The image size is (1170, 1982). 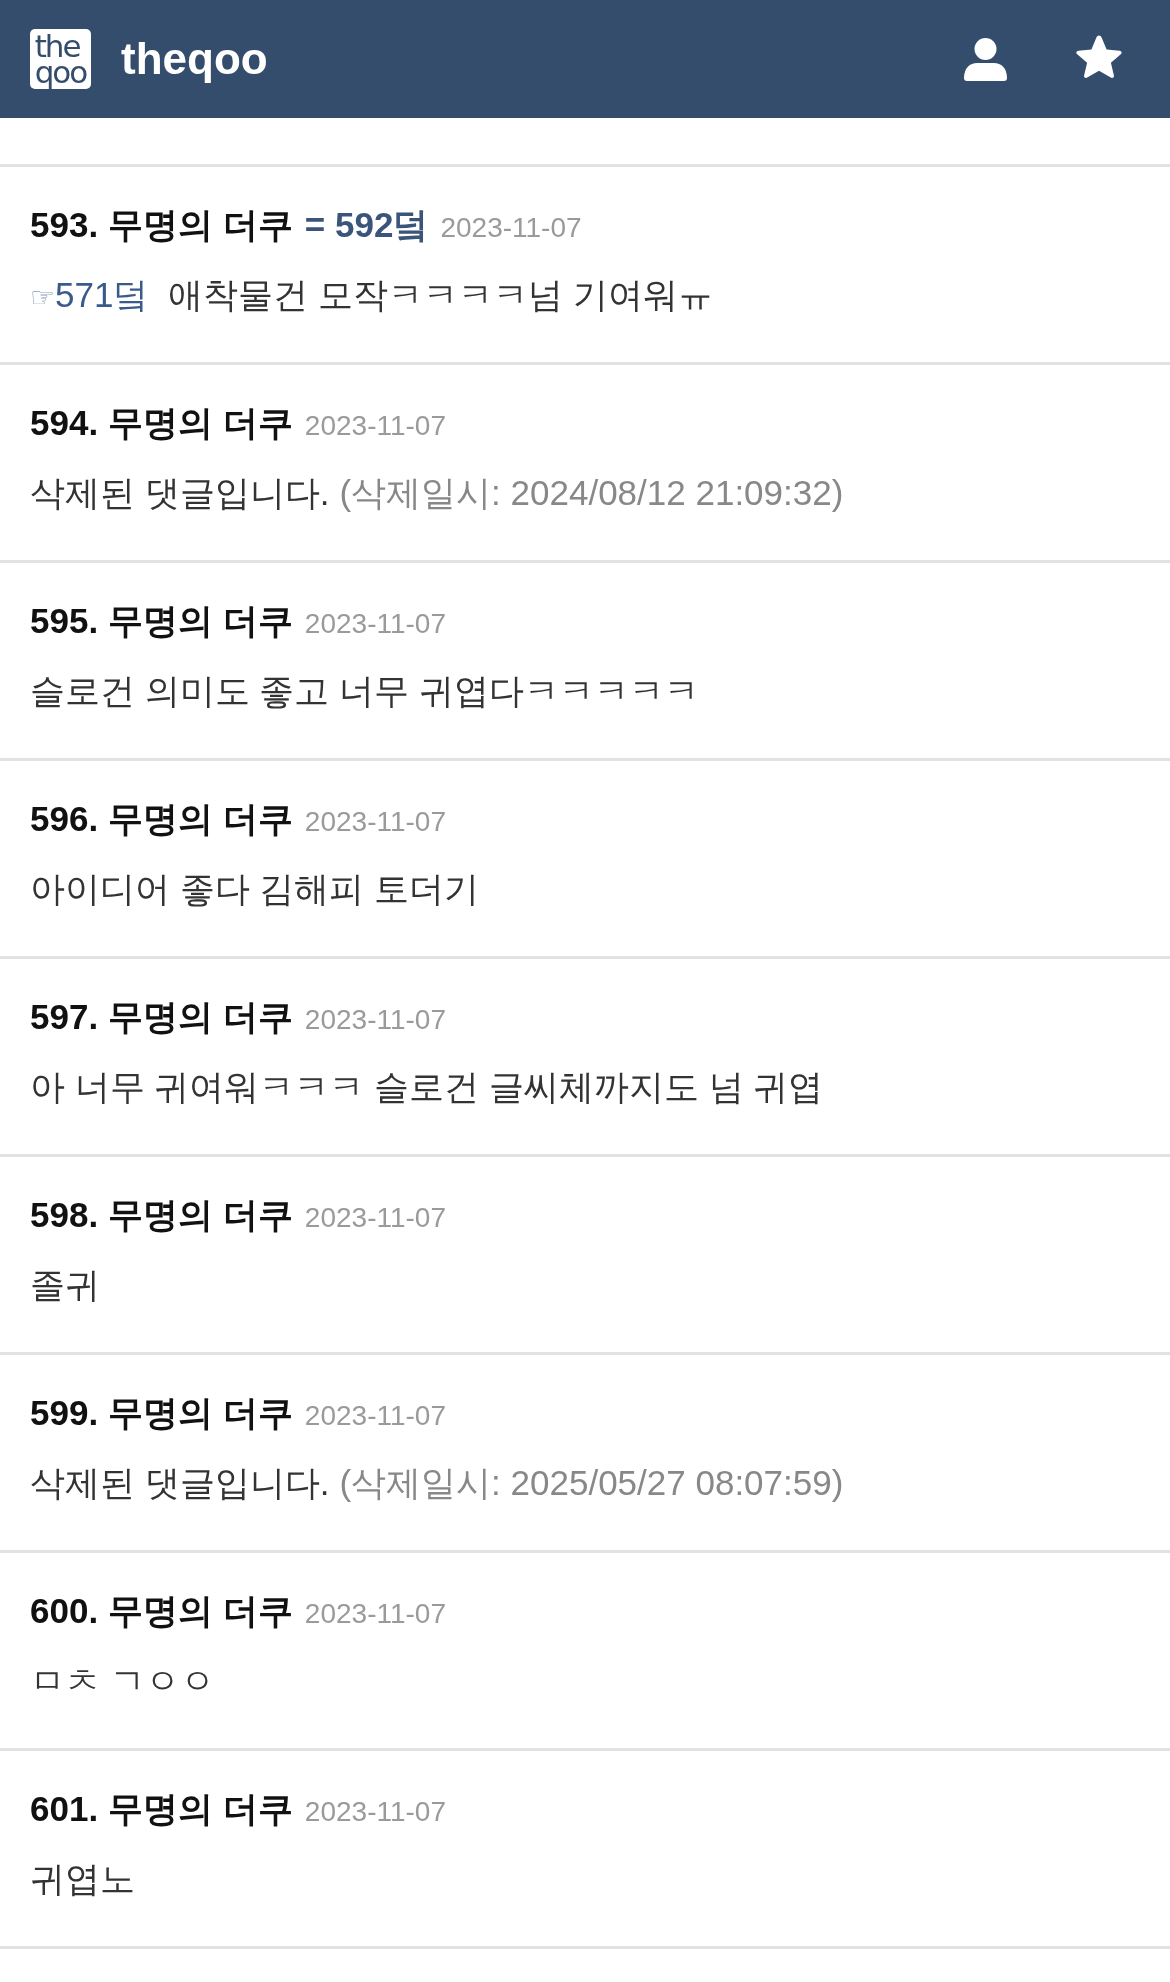 What do you see at coordinates (985, 59) in the screenshot?
I see `user-icon` at bounding box center [985, 59].